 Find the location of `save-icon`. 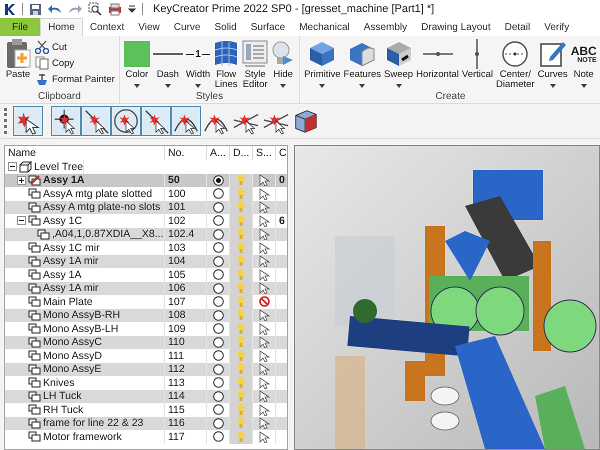

save-icon is located at coordinates (35, 9).